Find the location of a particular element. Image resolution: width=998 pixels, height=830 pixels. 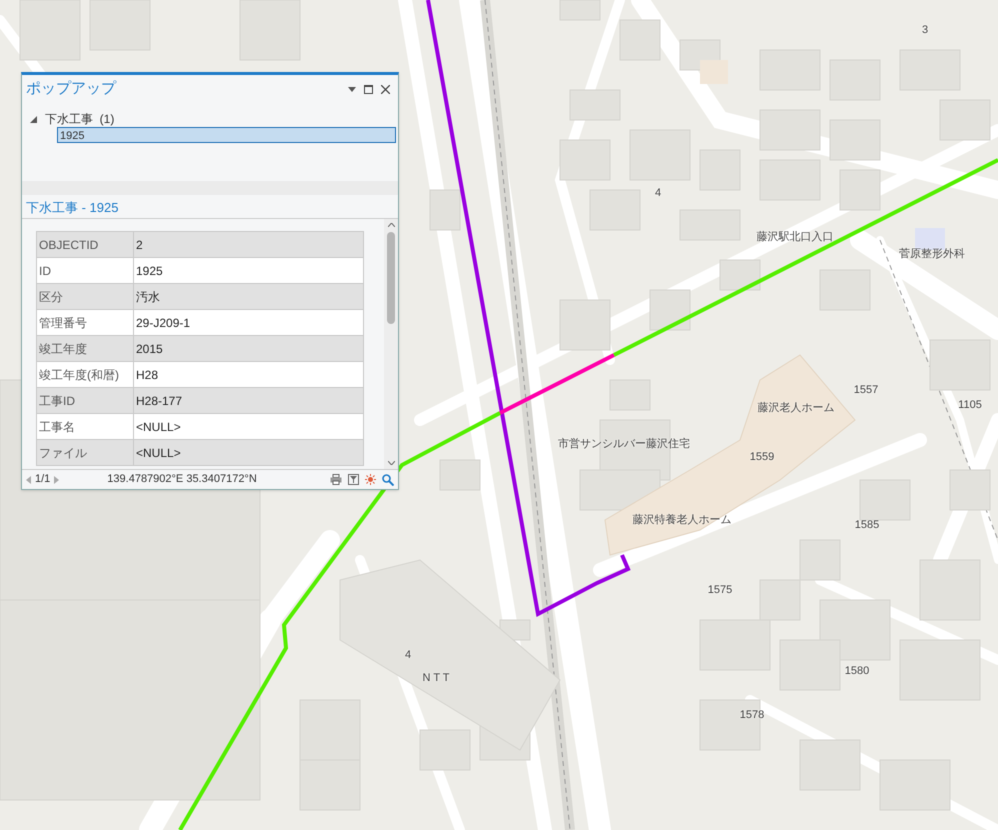

map-label: 藤沢駅北口入口 is located at coordinates (795, 237).